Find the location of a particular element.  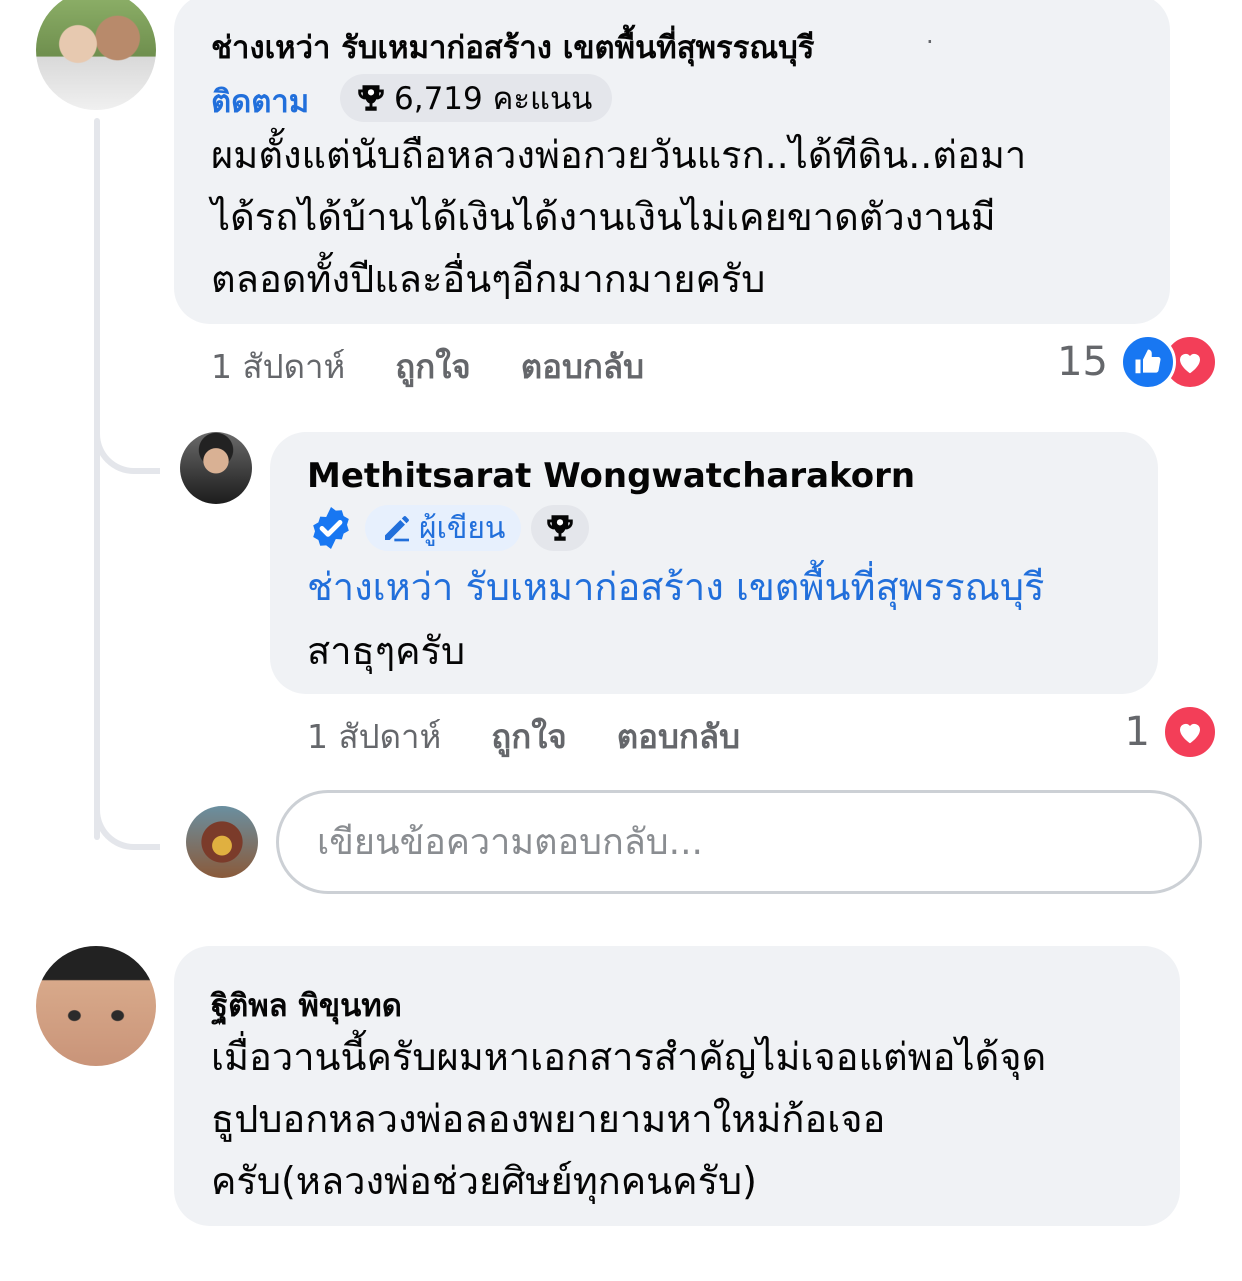

reply-actions: 1 สัปดาห์ ถูกใจ ตอบกลับ is located at coordinates (523, 736).